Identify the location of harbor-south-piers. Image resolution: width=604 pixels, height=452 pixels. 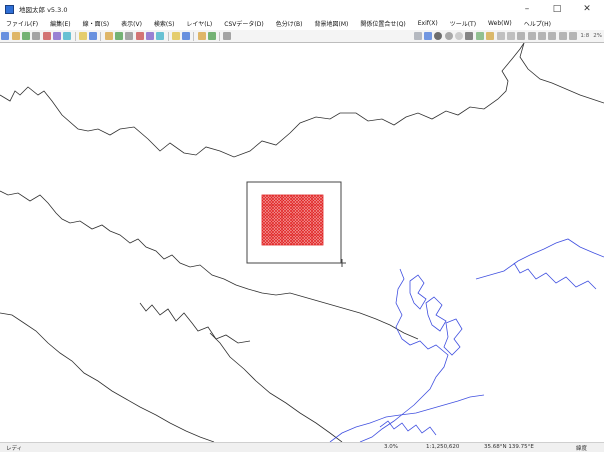
(408, 428).